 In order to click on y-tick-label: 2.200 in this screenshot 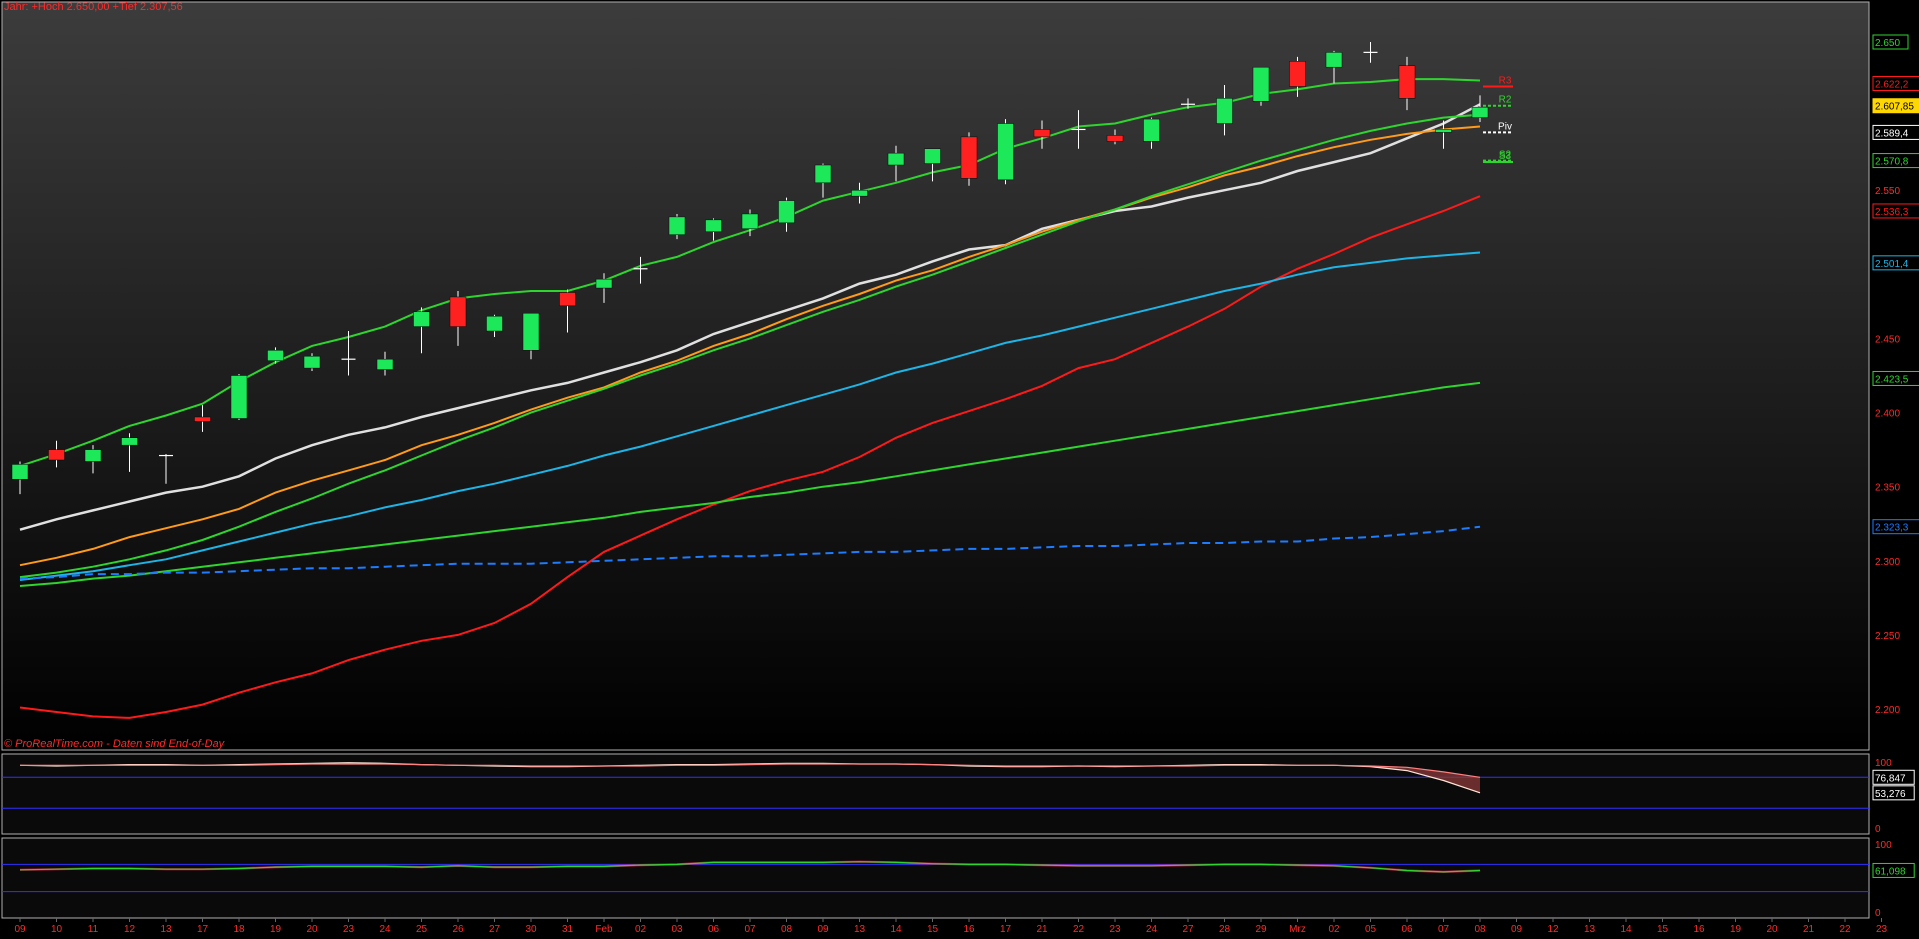, I will do `click(1887, 710)`.